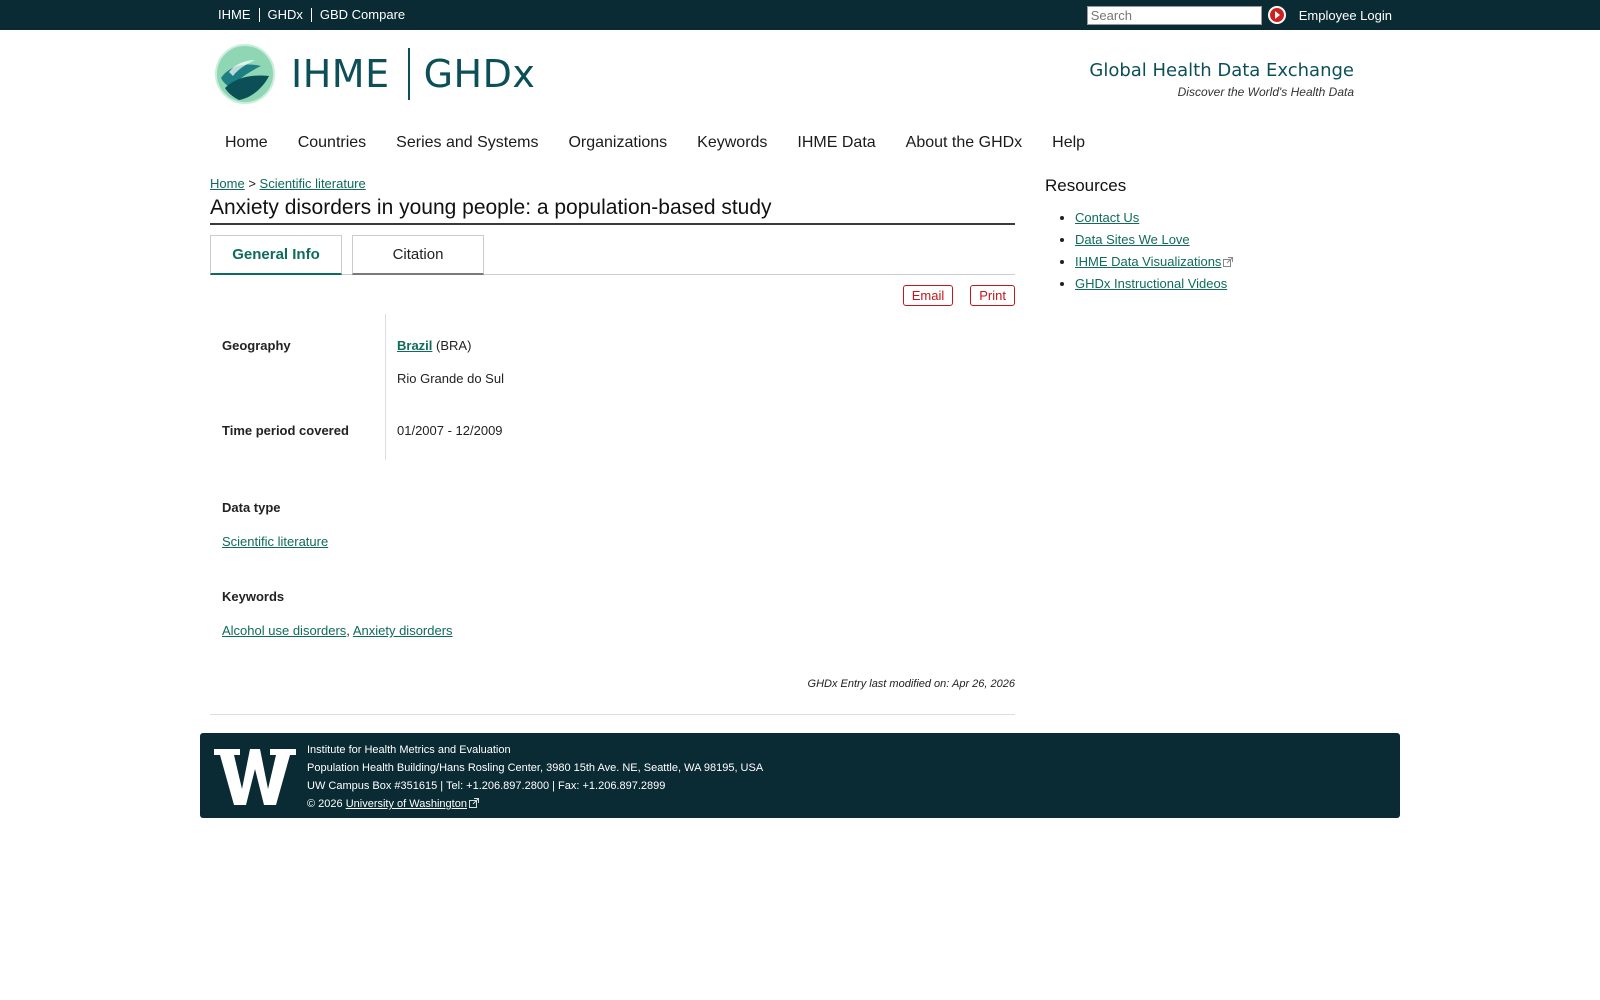  Describe the element at coordinates (245, 74) in the screenshot. I see `ihme-logo-icon` at that location.